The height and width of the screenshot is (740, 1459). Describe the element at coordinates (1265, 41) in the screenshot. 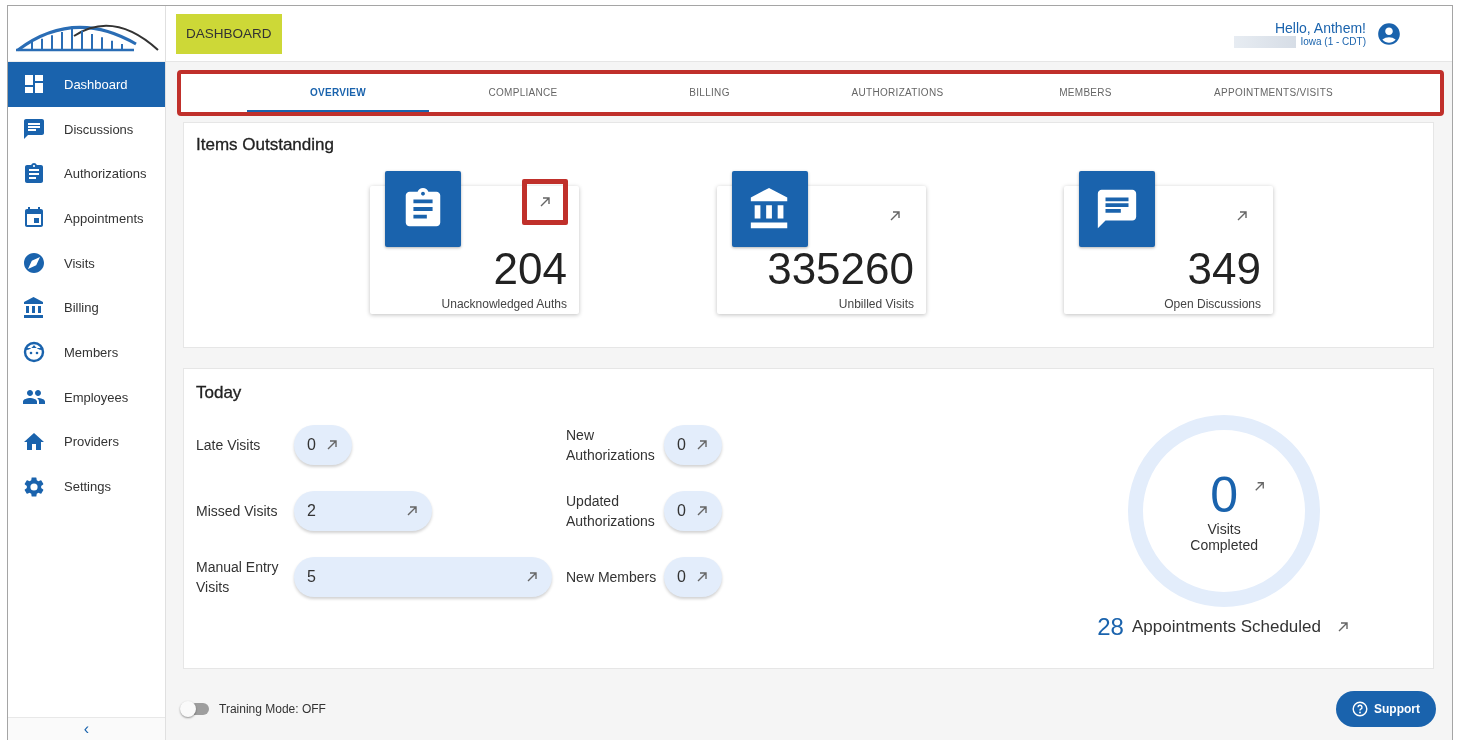

I see `redacted-text` at that location.